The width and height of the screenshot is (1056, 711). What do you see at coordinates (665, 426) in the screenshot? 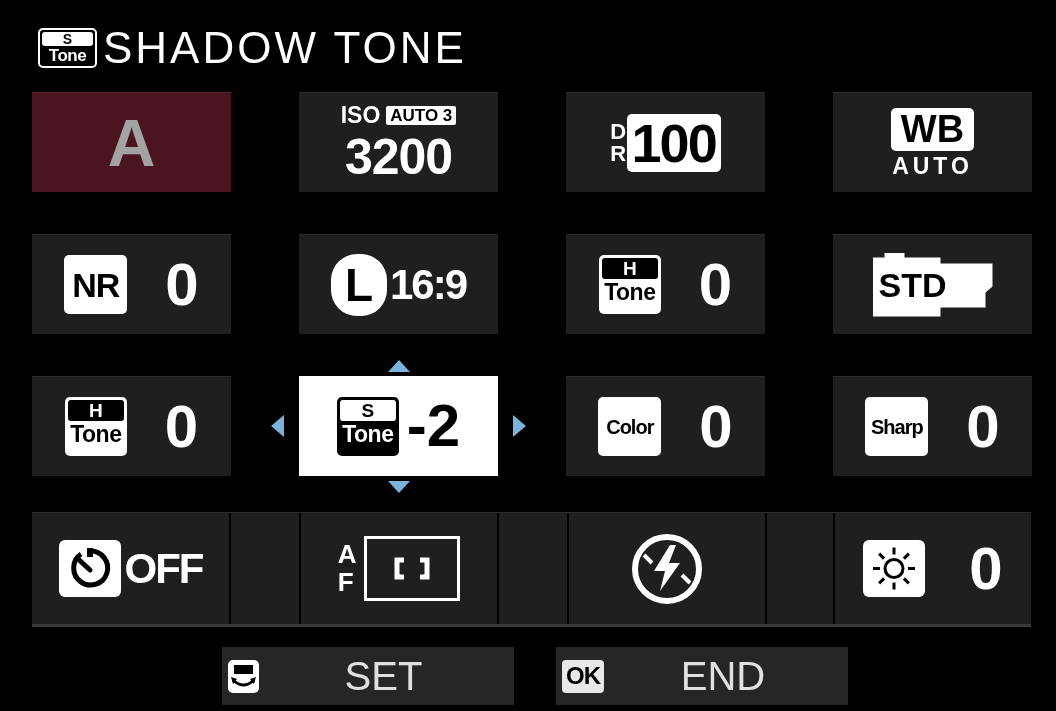
I see `menu-tile: Color 0` at bounding box center [665, 426].